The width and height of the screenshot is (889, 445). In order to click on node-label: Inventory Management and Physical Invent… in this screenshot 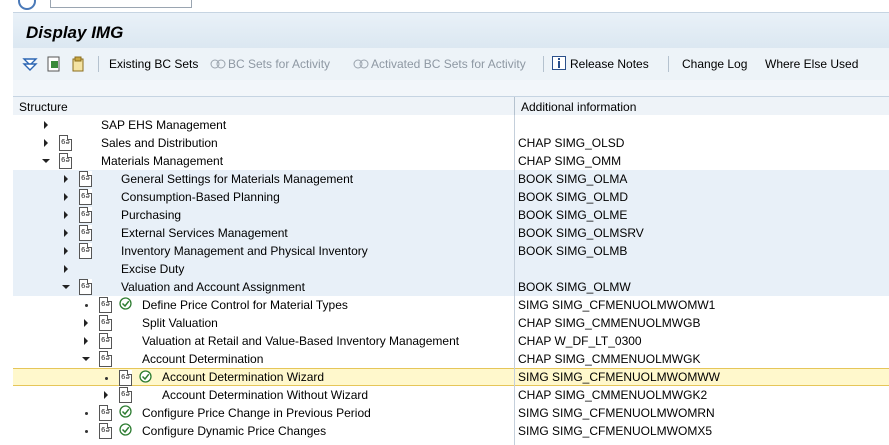, I will do `click(244, 251)`.